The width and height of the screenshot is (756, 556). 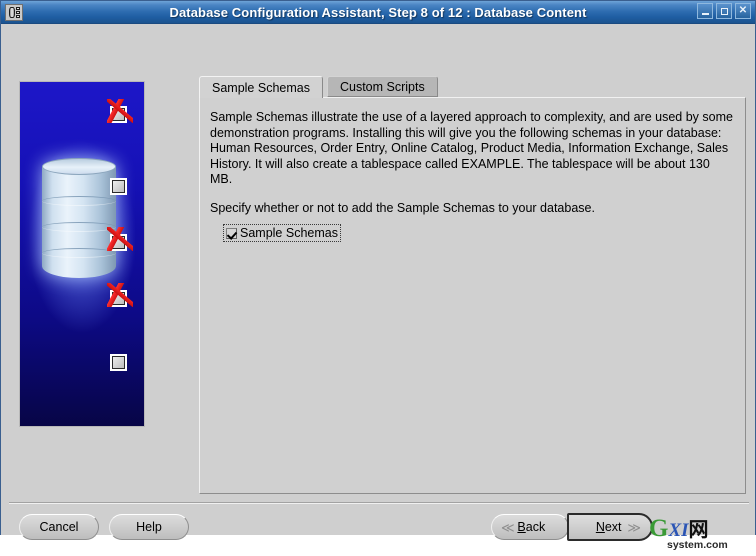 I want to click on next-button-label: Next, so click(x=608, y=527).